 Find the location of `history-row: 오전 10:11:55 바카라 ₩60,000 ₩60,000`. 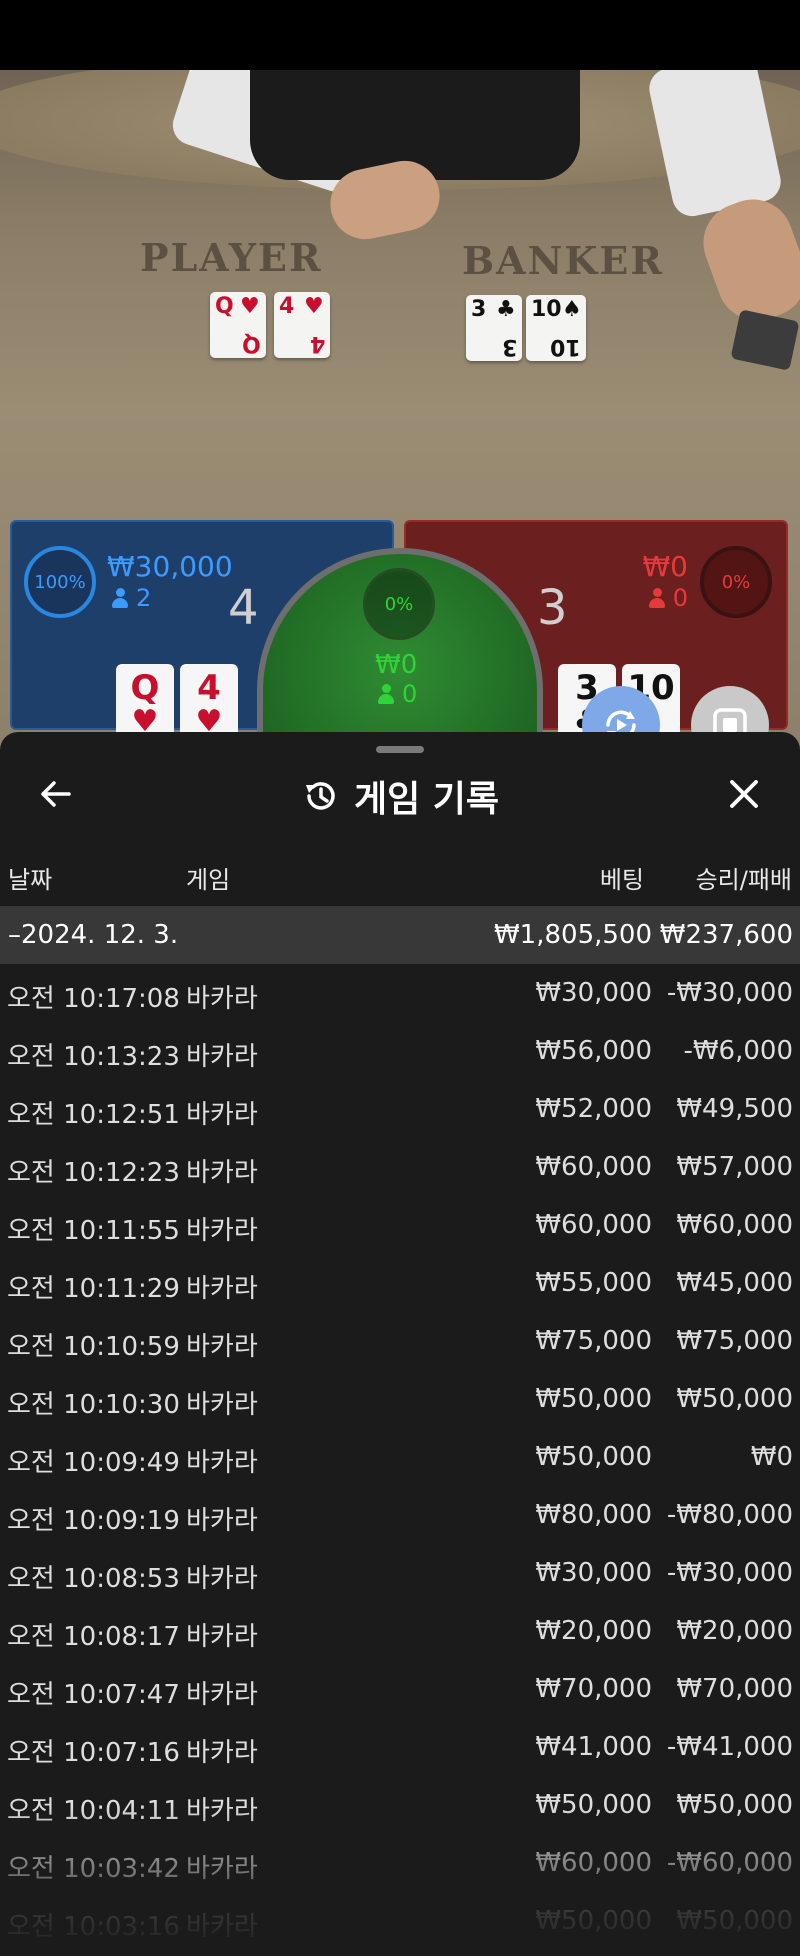

history-row: 오전 10:11:55 바카라 ₩60,000 ₩60,000 is located at coordinates (400, 1225).